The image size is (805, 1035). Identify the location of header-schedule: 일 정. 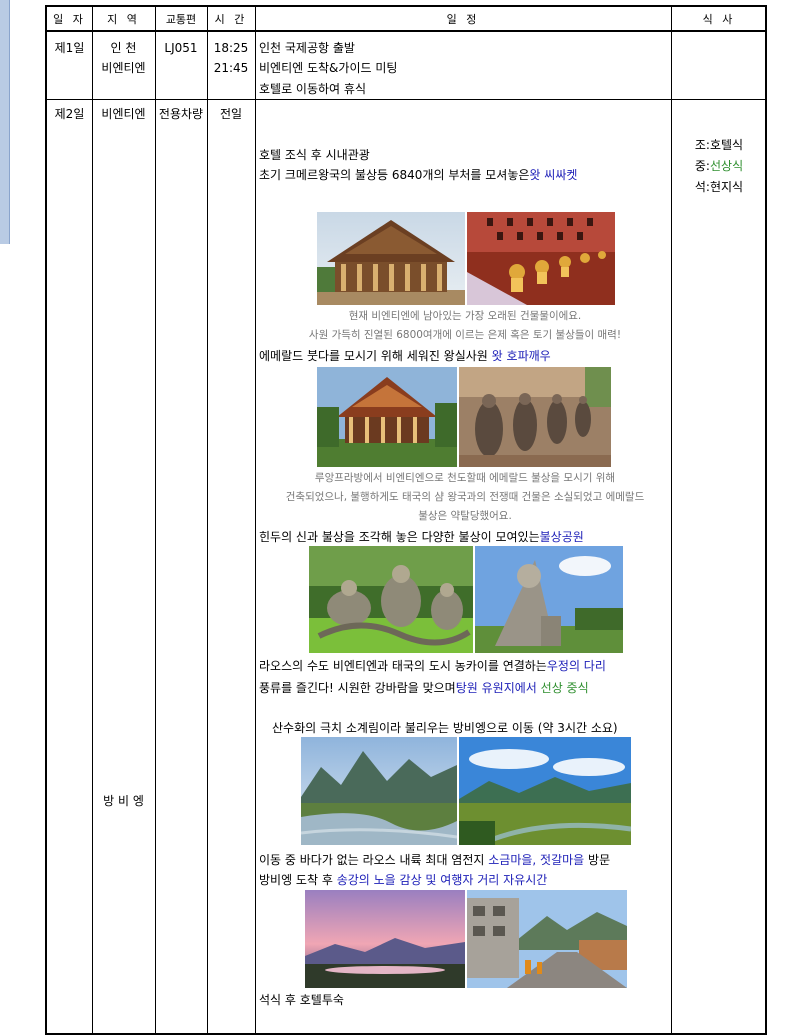
(463, 19).